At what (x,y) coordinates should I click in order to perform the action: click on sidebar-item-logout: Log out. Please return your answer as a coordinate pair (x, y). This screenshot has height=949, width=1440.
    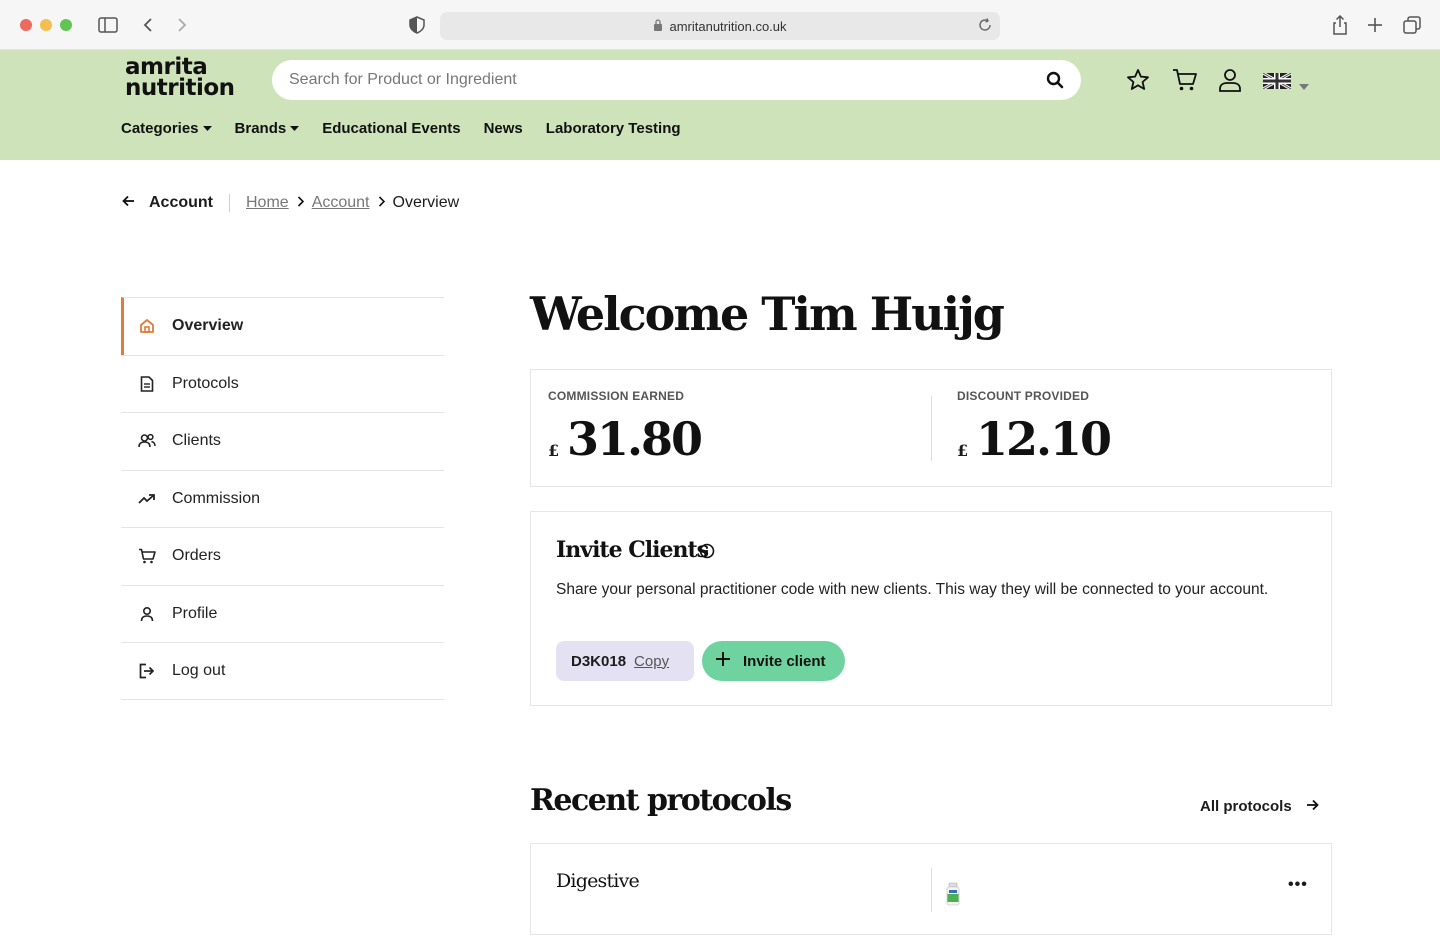
    Looking at the image, I should click on (282, 671).